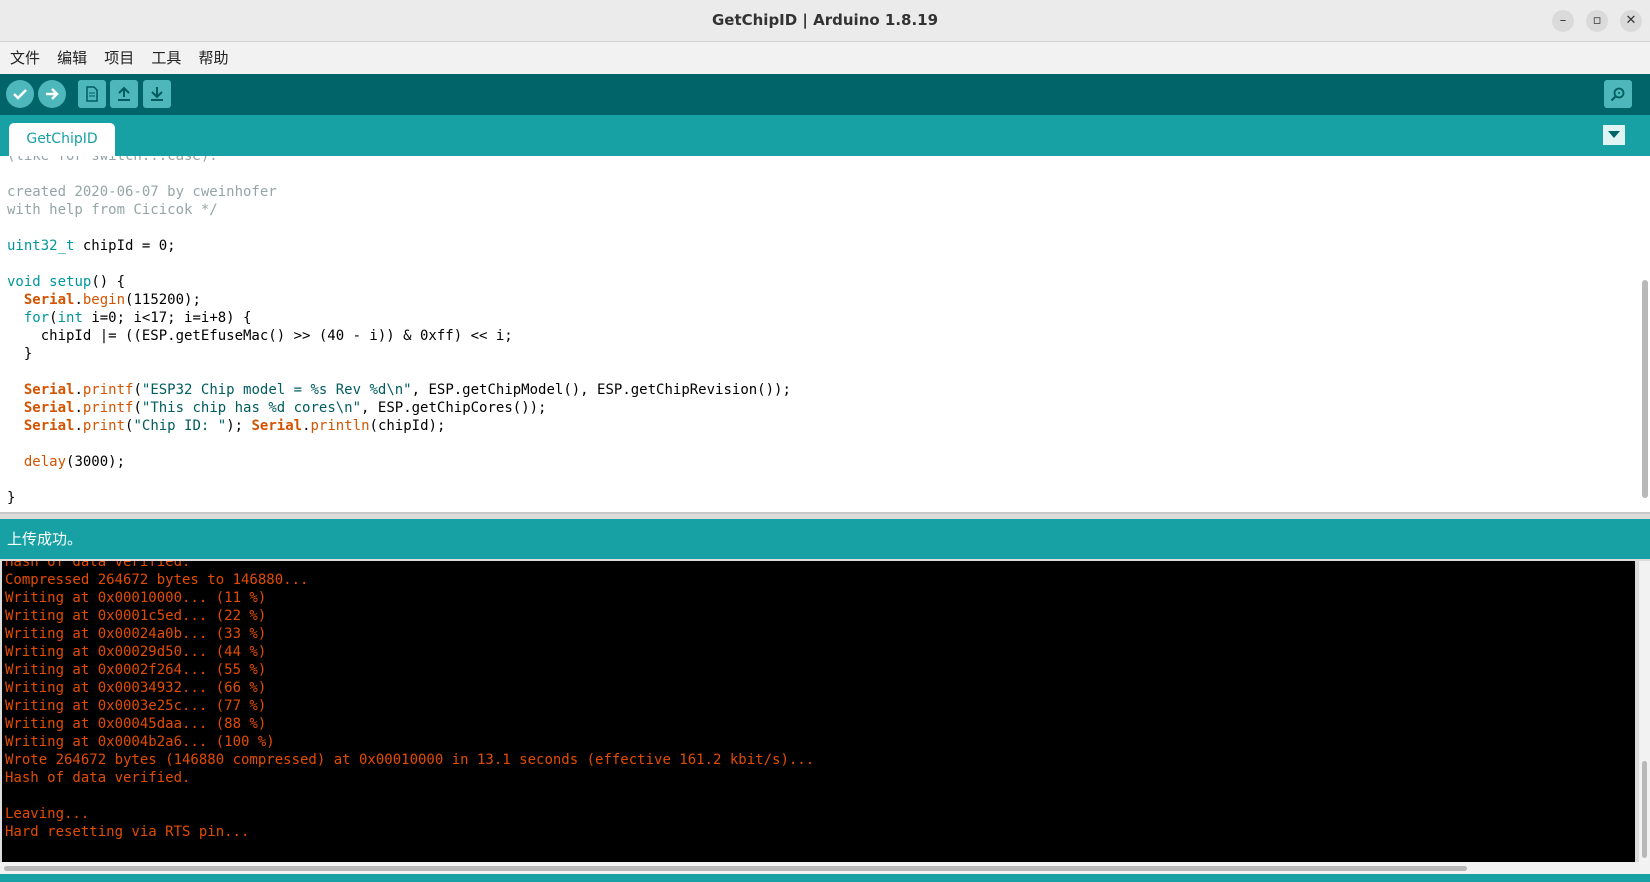 This screenshot has height=882, width=1650. Describe the element at coordinates (399, 300) in the screenshot. I see `code-line: Serial.begin(115200);` at that location.